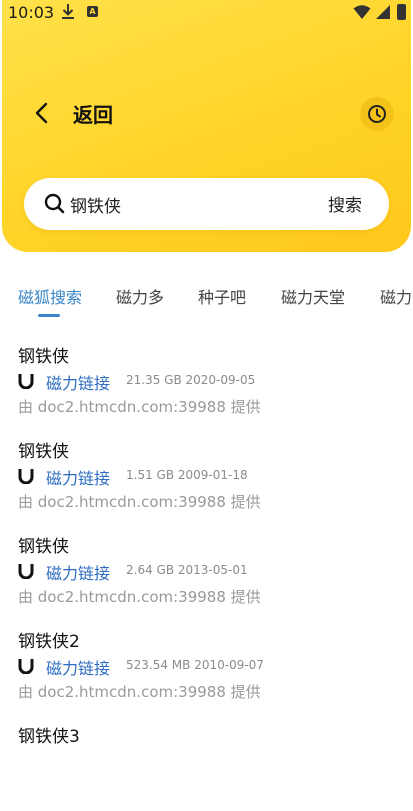 The image size is (413, 811). I want to click on history-button, so click(377, 114).